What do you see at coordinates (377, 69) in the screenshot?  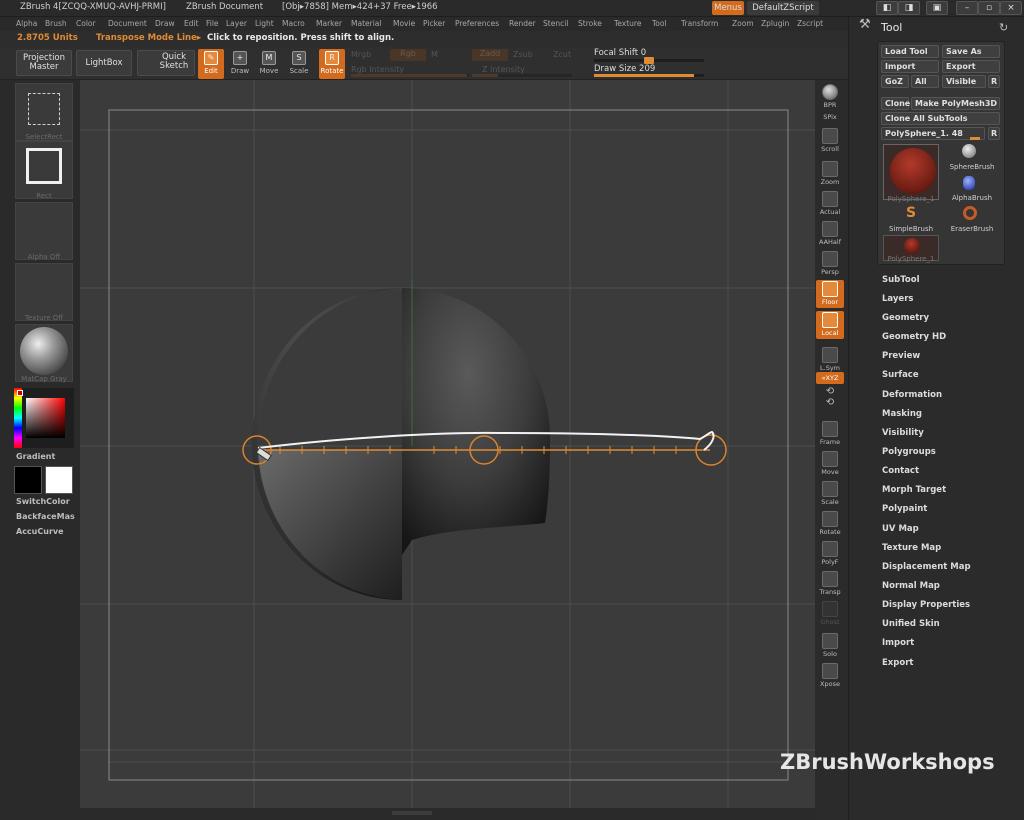 I see `rgb-intensity-slider: Rgb Intensity` at bounding box center [377, 69].